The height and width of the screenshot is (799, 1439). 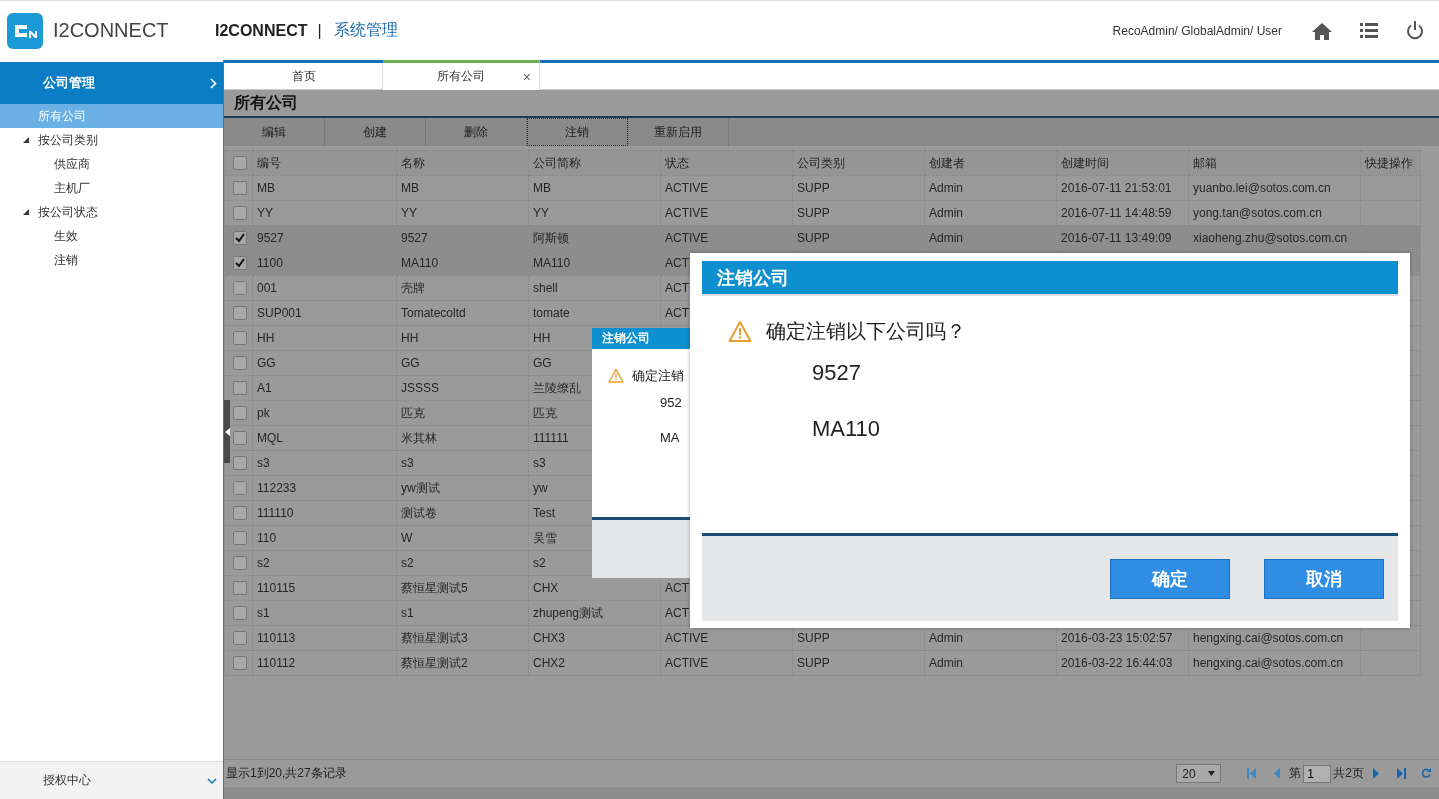 I want to click on table-cell: 110113, so click(x=324, y=638).